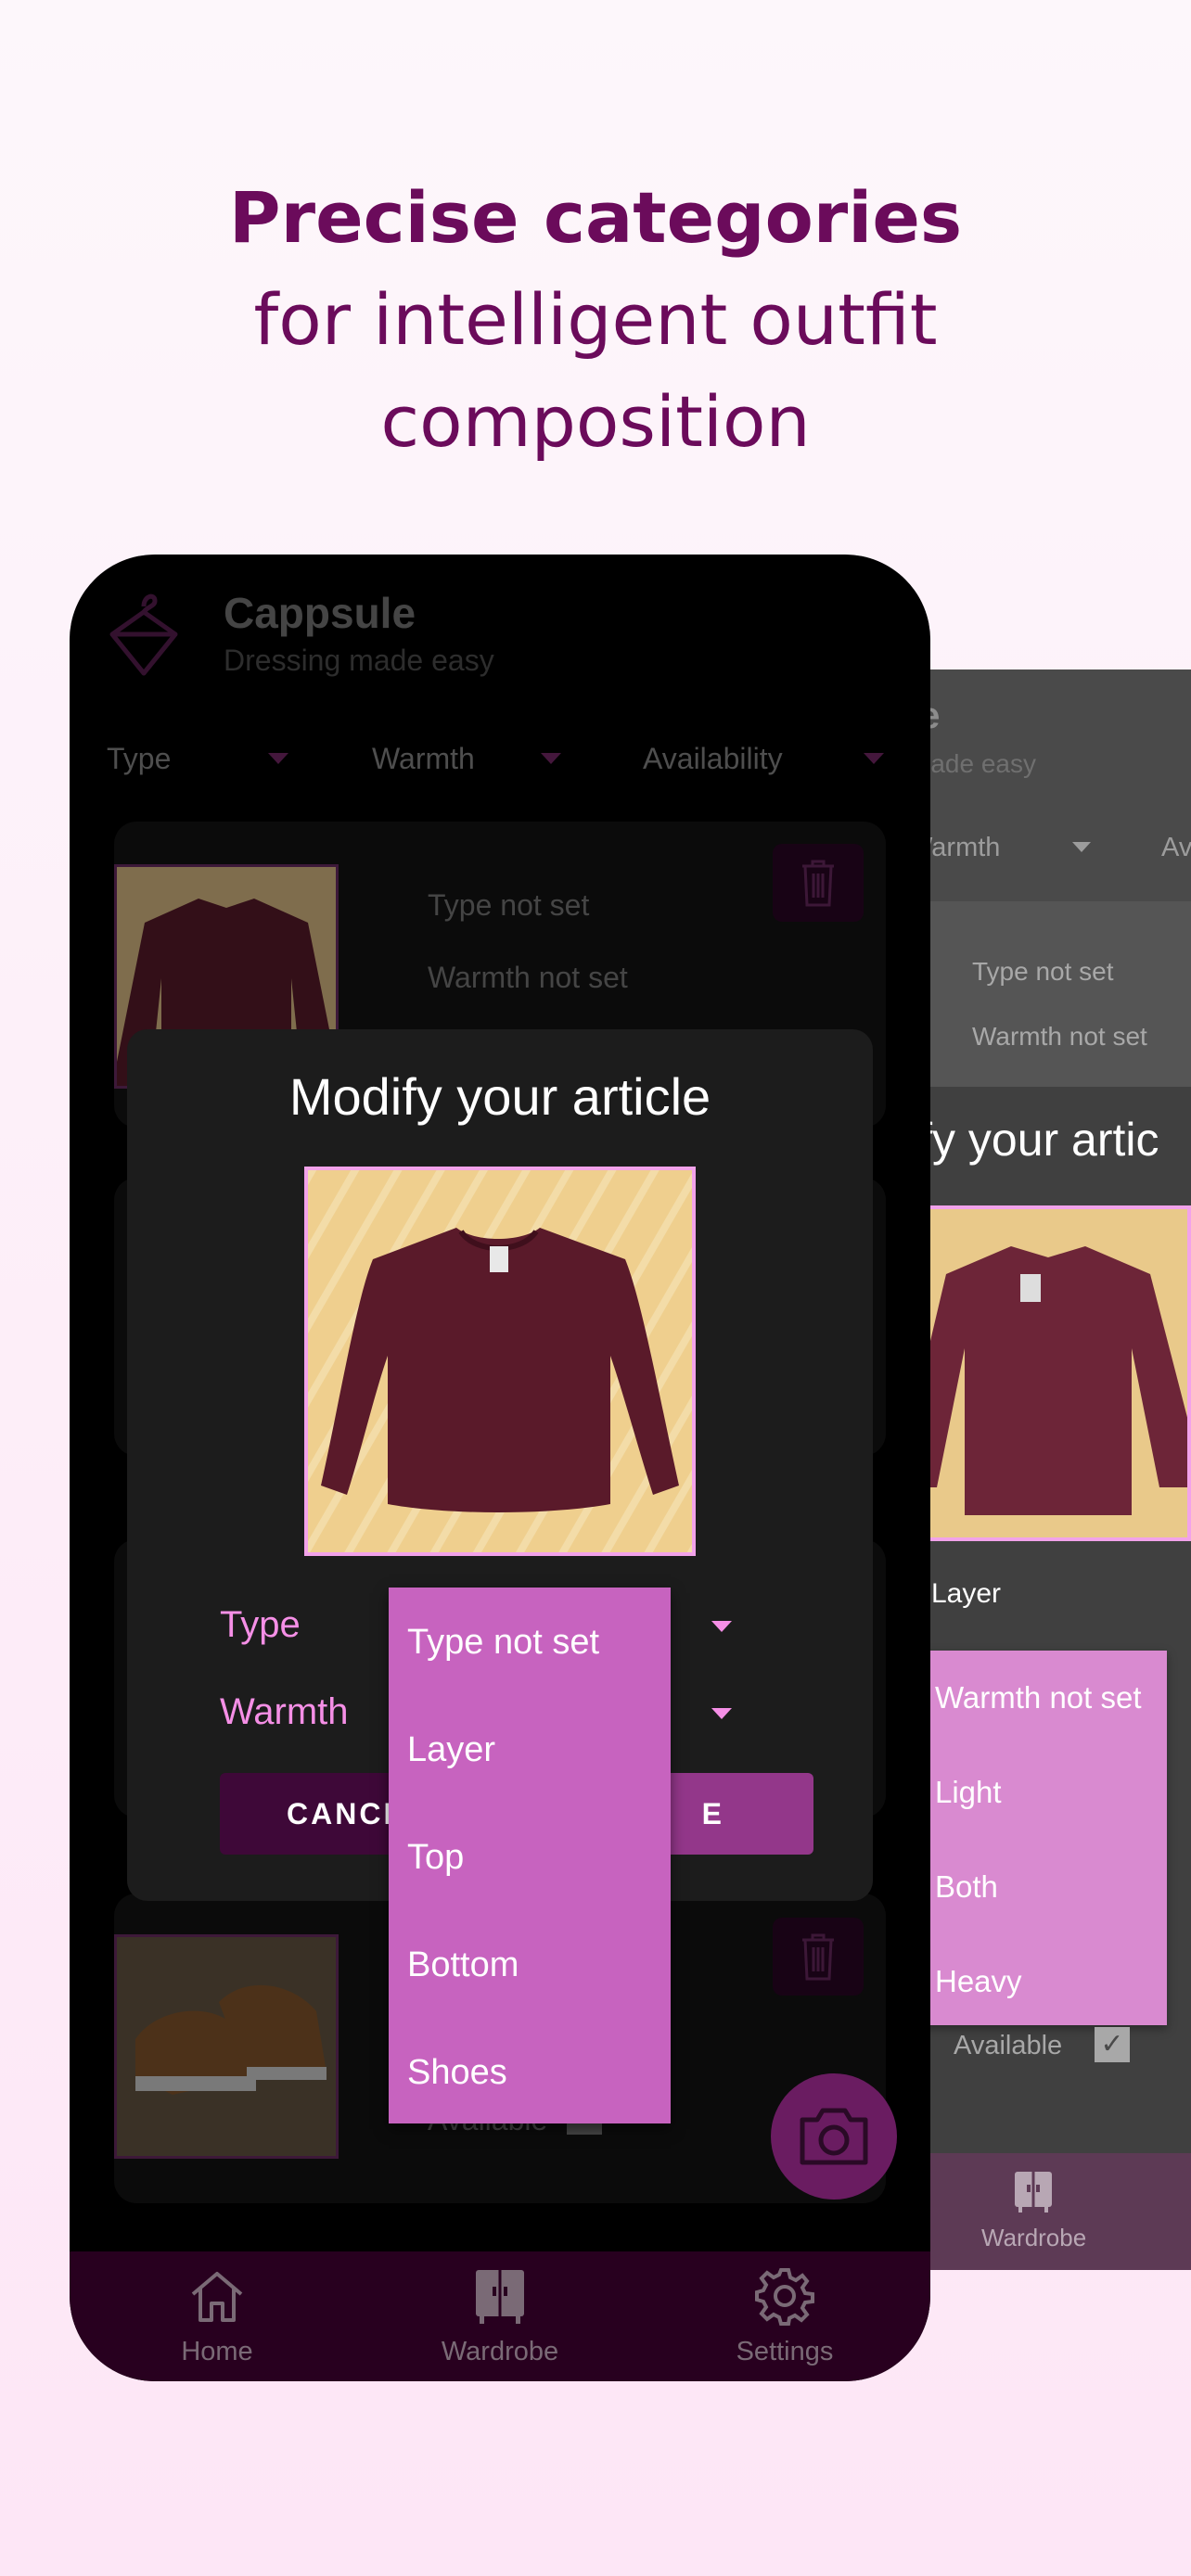 The height and width of the screenshot is (2576, 1191). What do you see at coordinates (966, 1594) in the screenshot?
I see `type-field-value: Layer` at bounding box center [966, 1594].